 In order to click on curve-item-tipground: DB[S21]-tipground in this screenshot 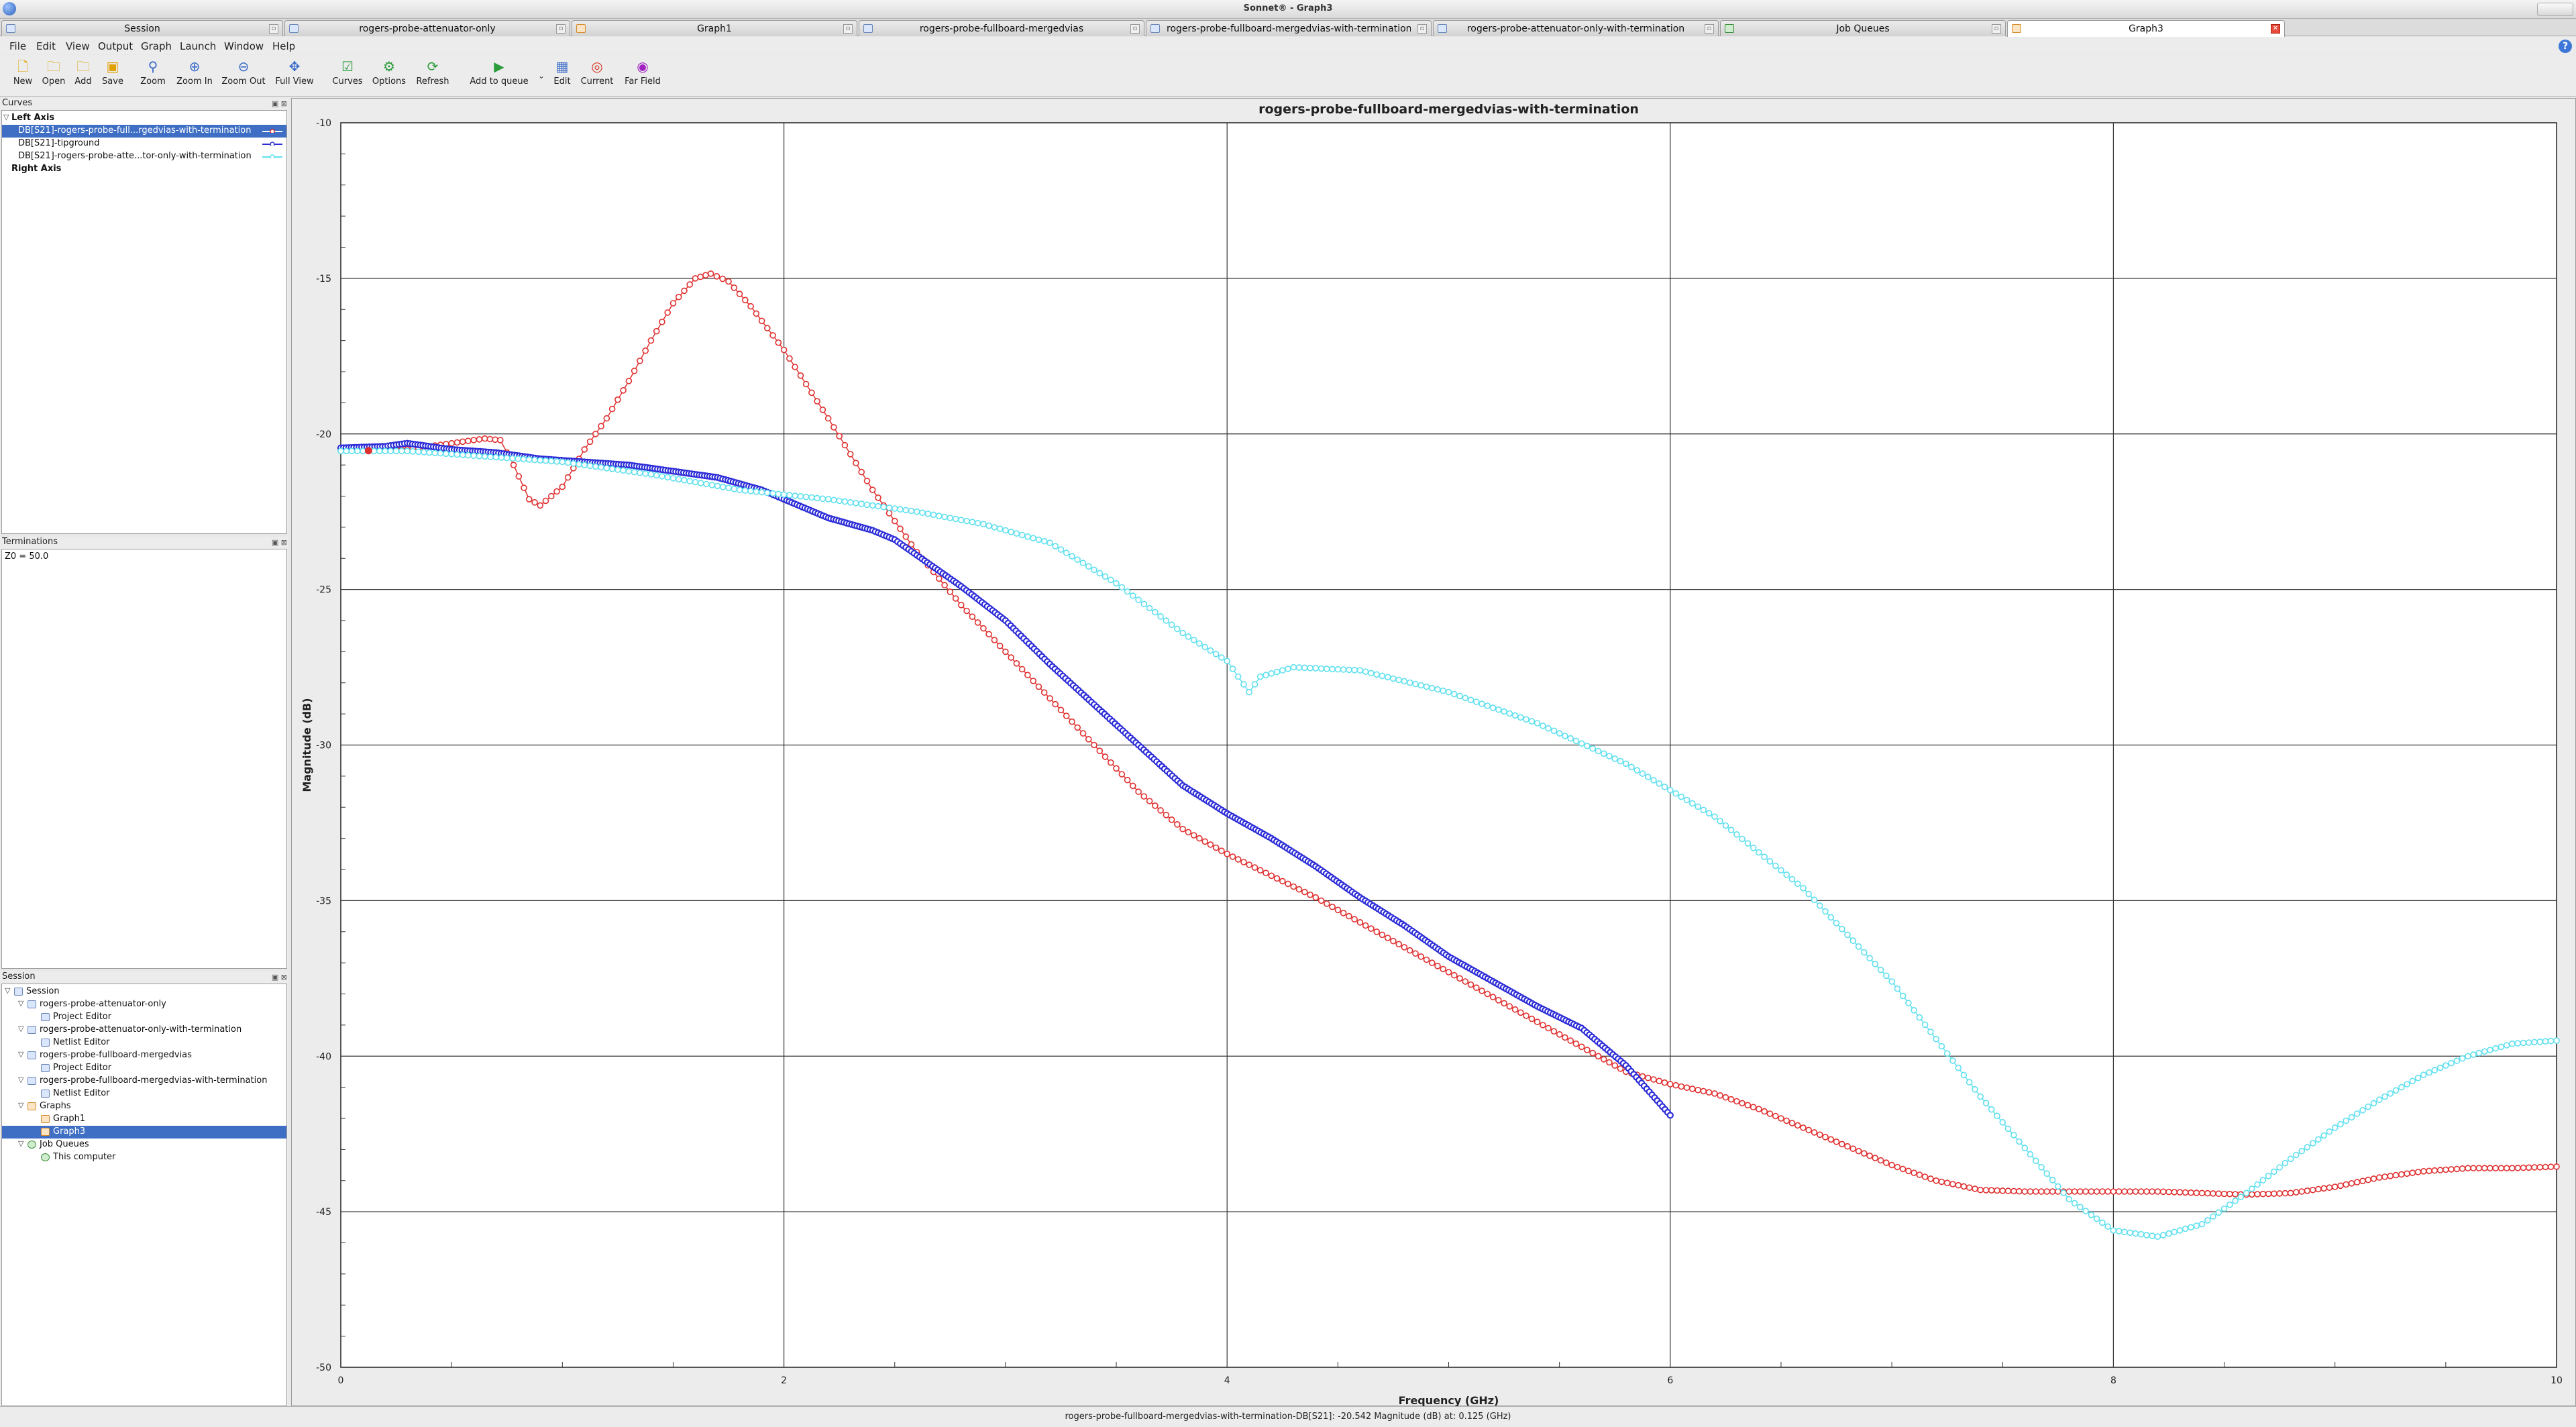, I will do `click(144, 144)`.